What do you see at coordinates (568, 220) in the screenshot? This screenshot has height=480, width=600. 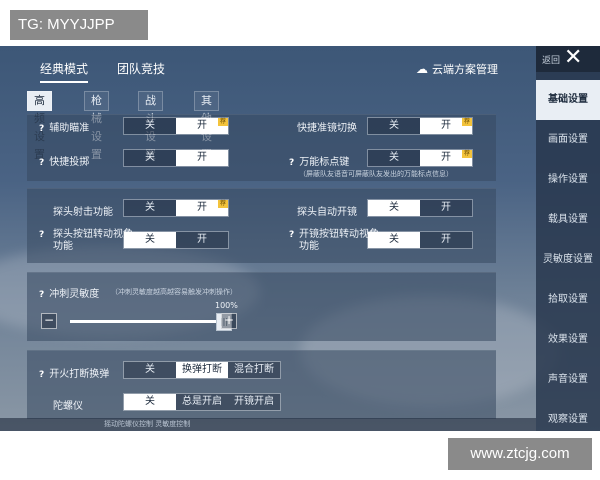 I see `nav-vehicle-settings: 载具设置` at bounding box center [568, 220].